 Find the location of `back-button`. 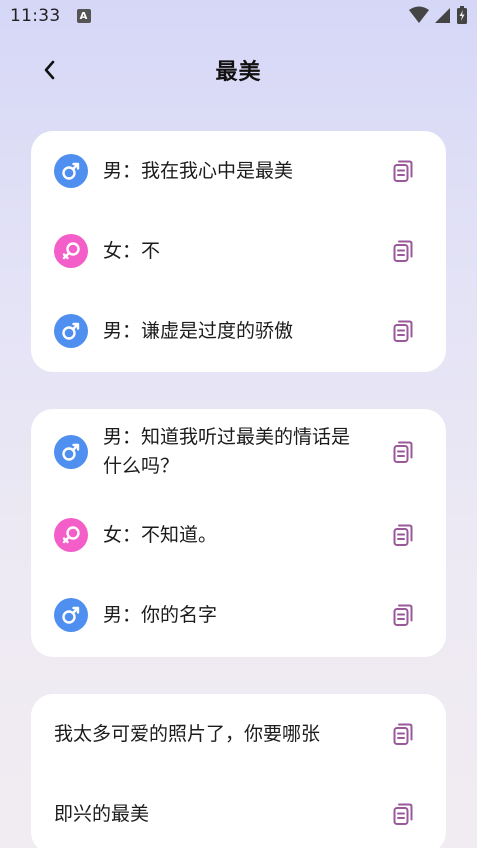

back-button is located at coordinates (50, 70).